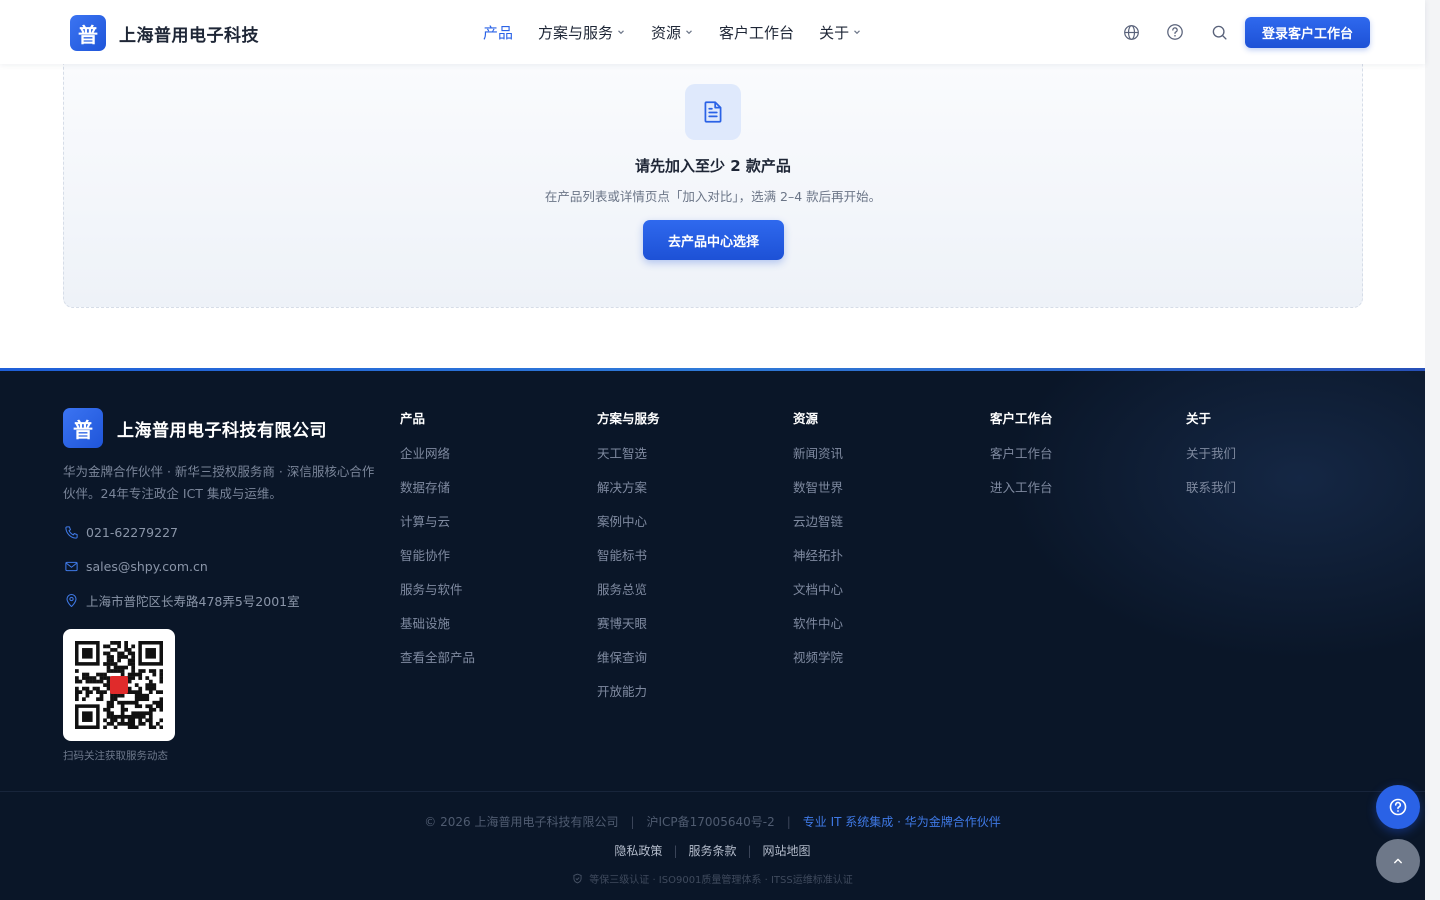 The height and width of the screenshot is (900, 1440). Describe the element at coordinates (666, 32) in the screenshot. I see `nav-label: 资源` at that location.